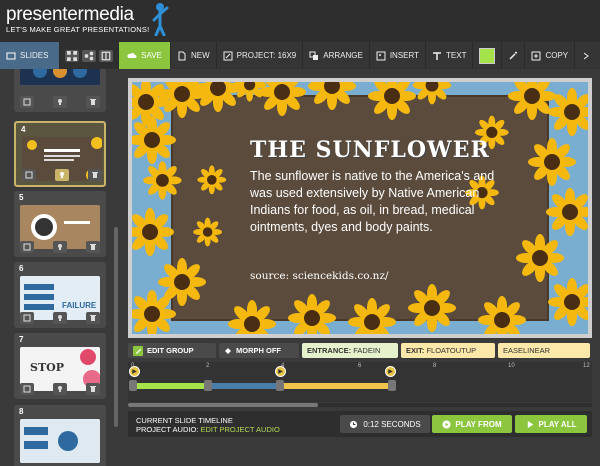 This screenshot has height=466, width=600. What do you see at coordinates (60, 224) in the screenshot?
I see `slide-thumbnail-5: 5` at bounding box center [60, 224].